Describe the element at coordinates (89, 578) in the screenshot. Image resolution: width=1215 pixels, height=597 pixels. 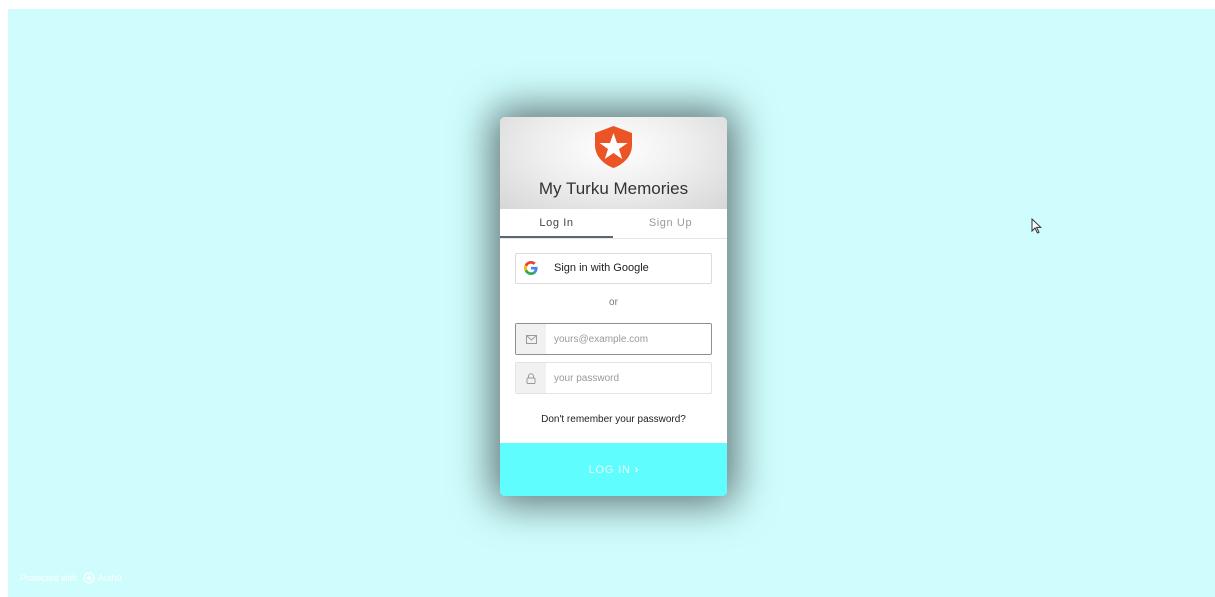
I see `auth0-badge-icon` at that location.